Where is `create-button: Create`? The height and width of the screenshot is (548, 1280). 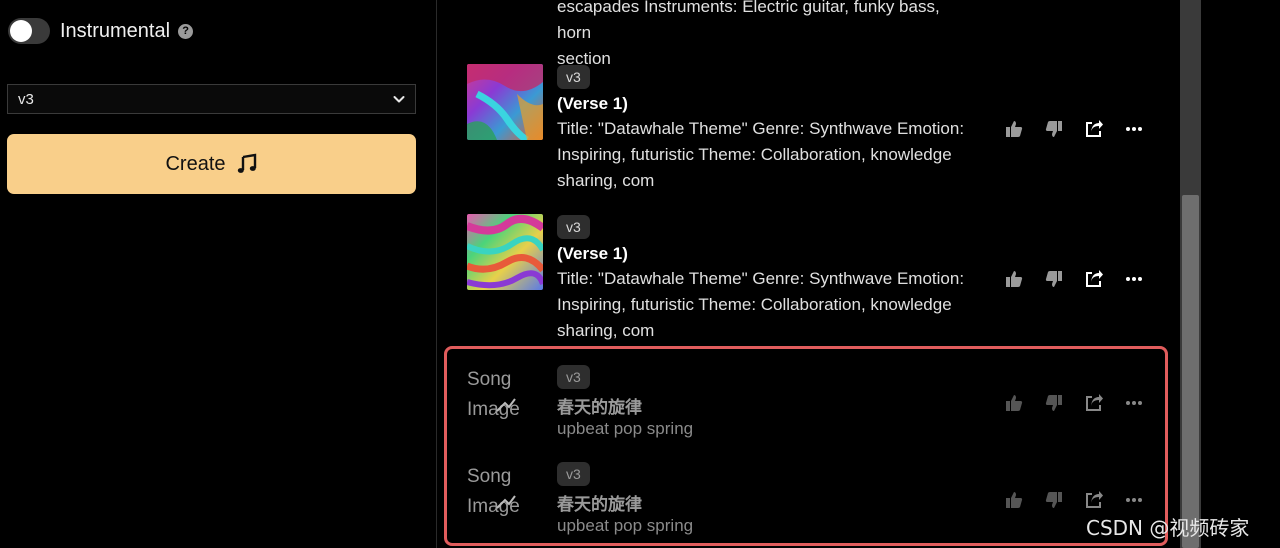
create-button: Create is located at coordinates (211, 164).